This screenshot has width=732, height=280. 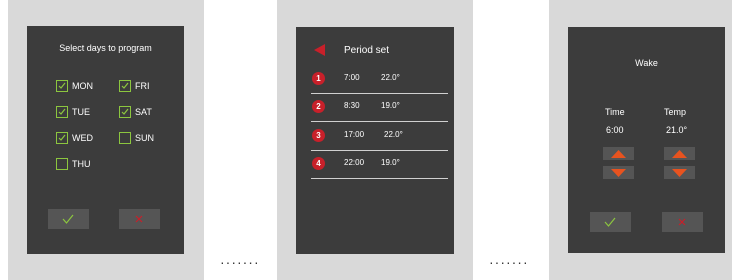 What do you see at coordinates (105, 48) in the screenshot?
I see `select-days-title: Select days to program` at bounding box center [105, 48].